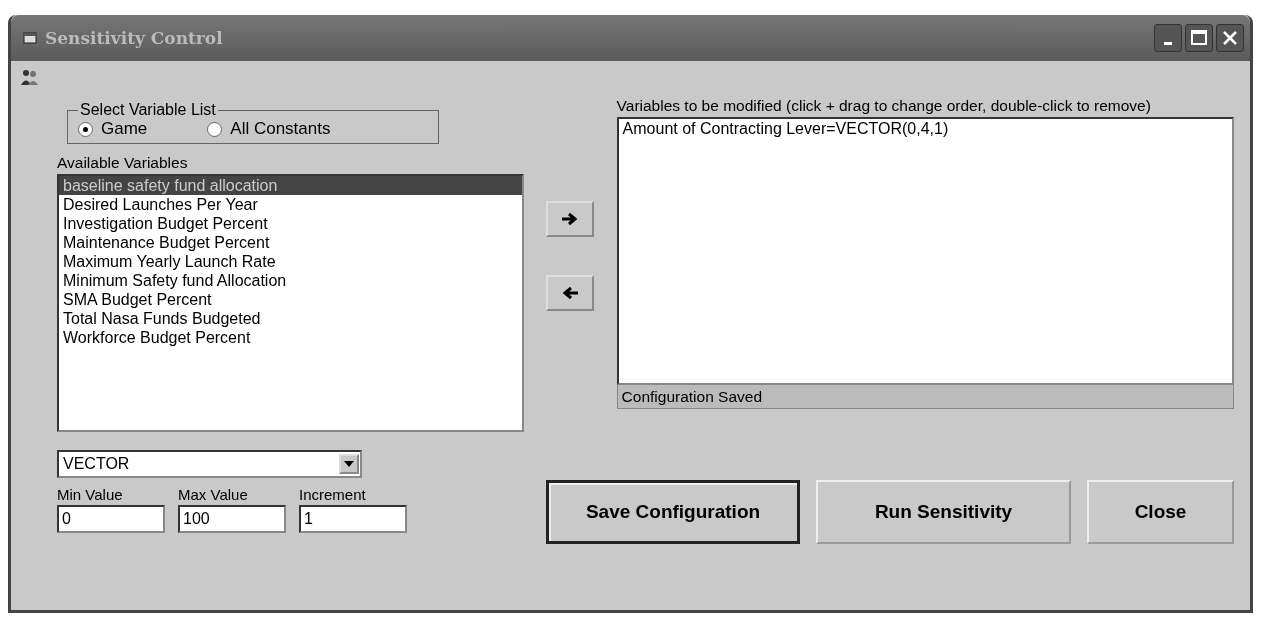 The image size is (1261, 628). Describe the element at coordinates (1160, 512) in the screenshot. I see `action-button: Close` at that location.